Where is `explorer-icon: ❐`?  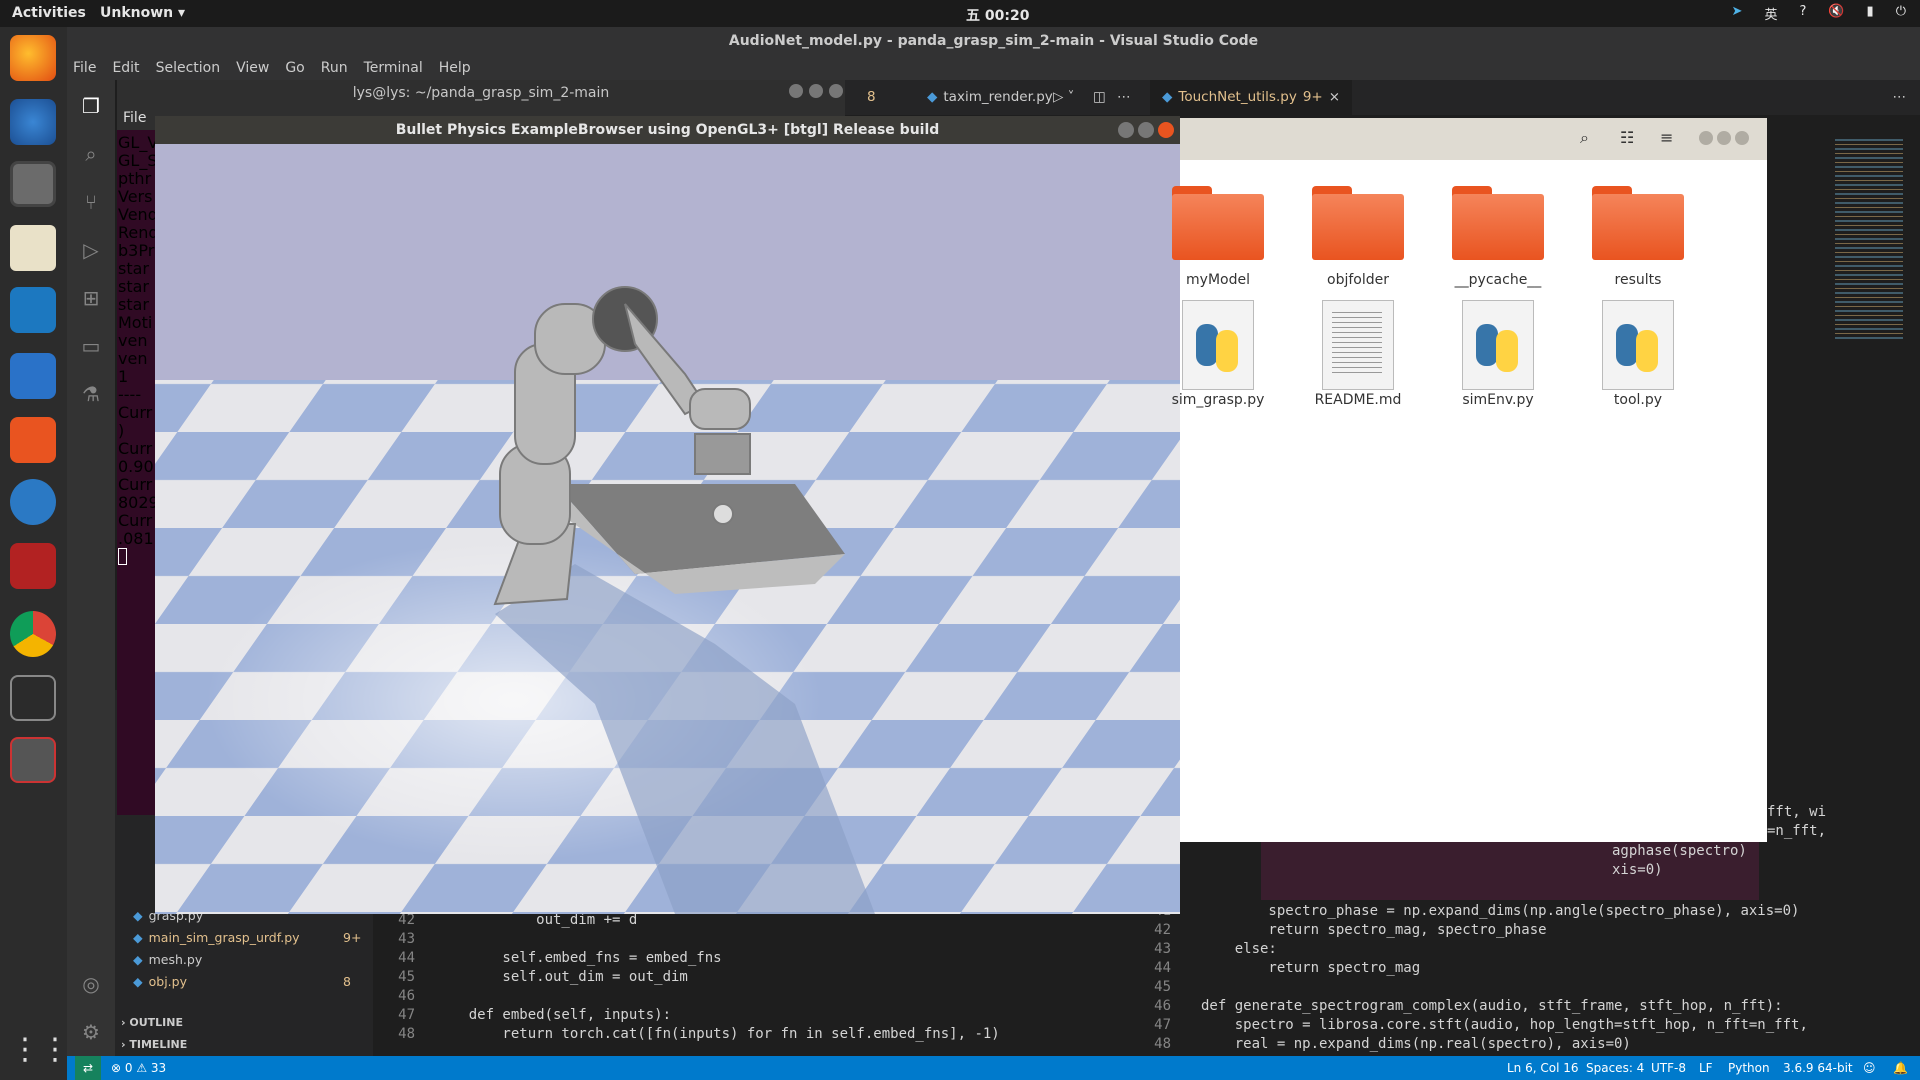 explorer-icon: ❐ is located at coordinates (91, 106).